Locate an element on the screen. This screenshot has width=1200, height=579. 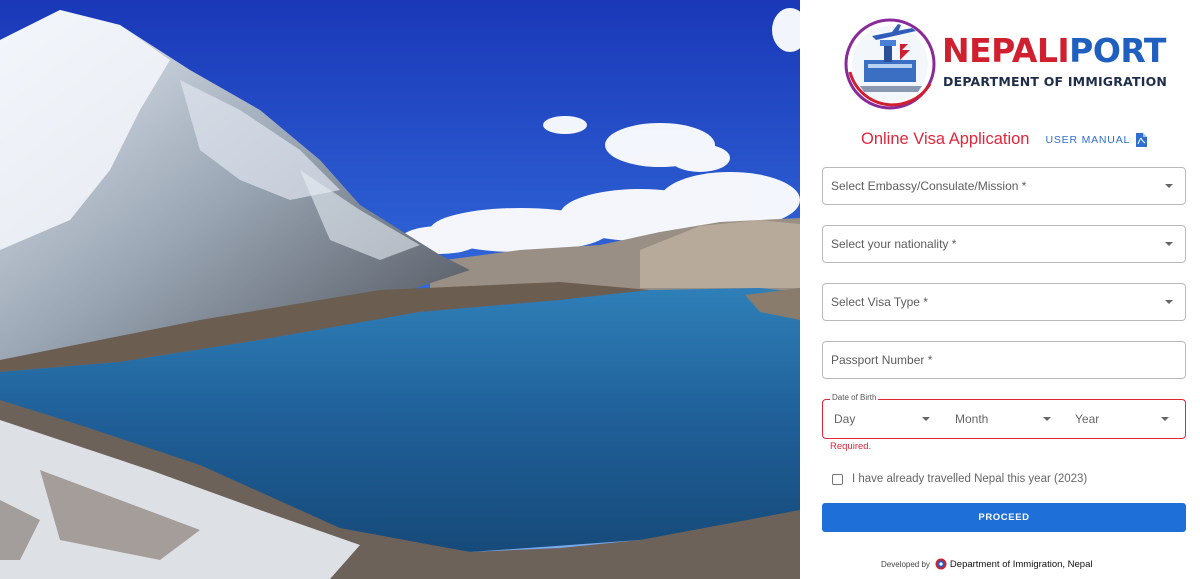
brand-title-nepali: NEPALI is located at coordinates (1006, 50).